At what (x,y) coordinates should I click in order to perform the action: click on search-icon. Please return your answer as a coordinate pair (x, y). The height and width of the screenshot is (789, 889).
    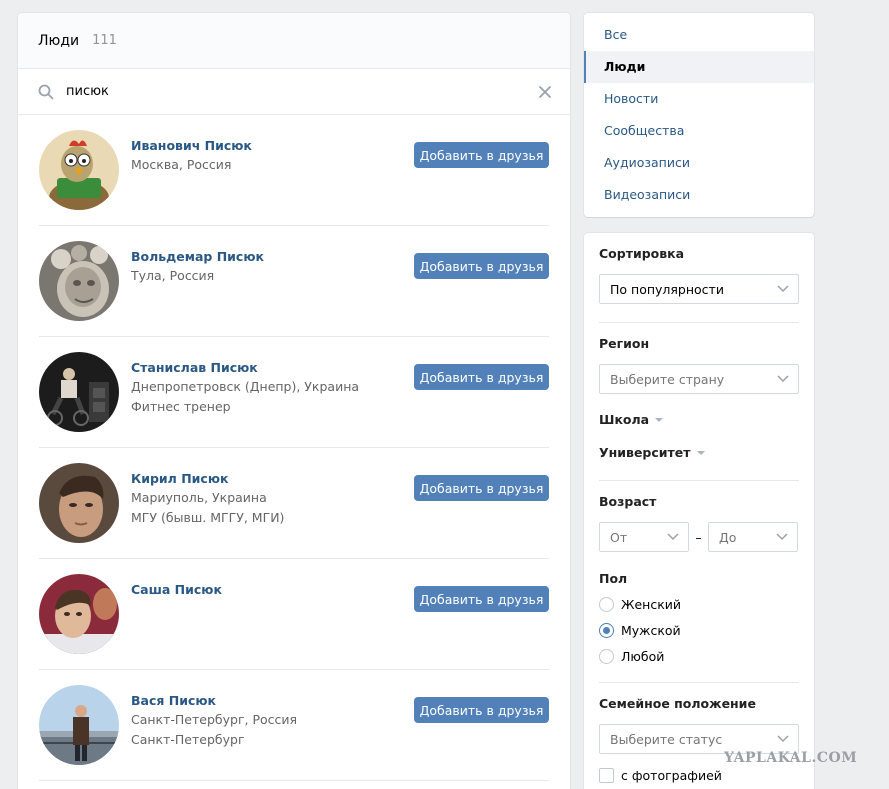
    Looking at the image, I should click on (46, 92).